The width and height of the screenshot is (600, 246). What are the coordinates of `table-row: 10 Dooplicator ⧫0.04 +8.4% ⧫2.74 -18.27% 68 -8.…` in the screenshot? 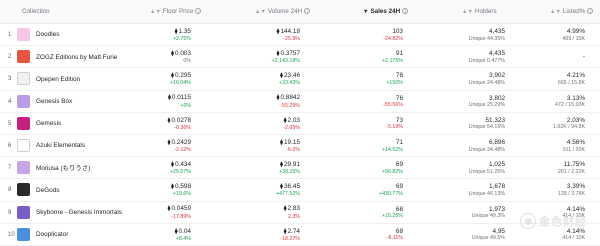 It's located at (300, 235).